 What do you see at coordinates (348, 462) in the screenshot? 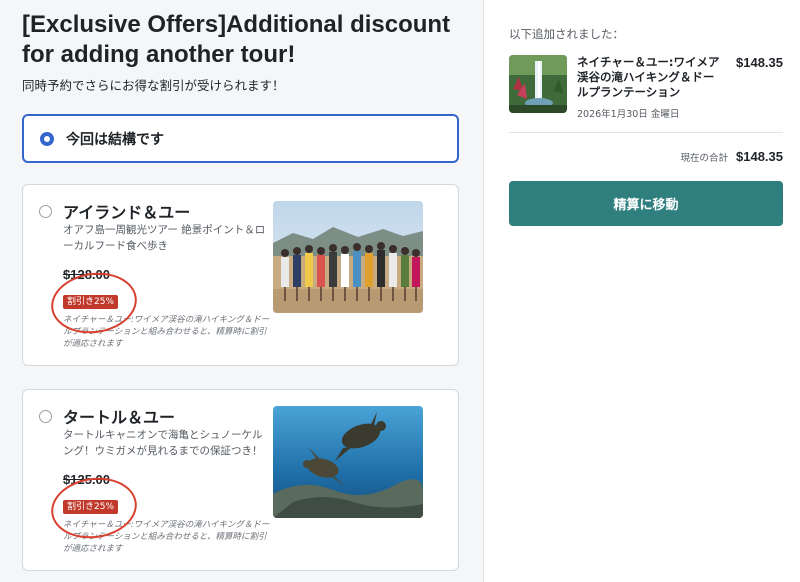
I see `sea-turtle-image` at bounding box center [348, 462].